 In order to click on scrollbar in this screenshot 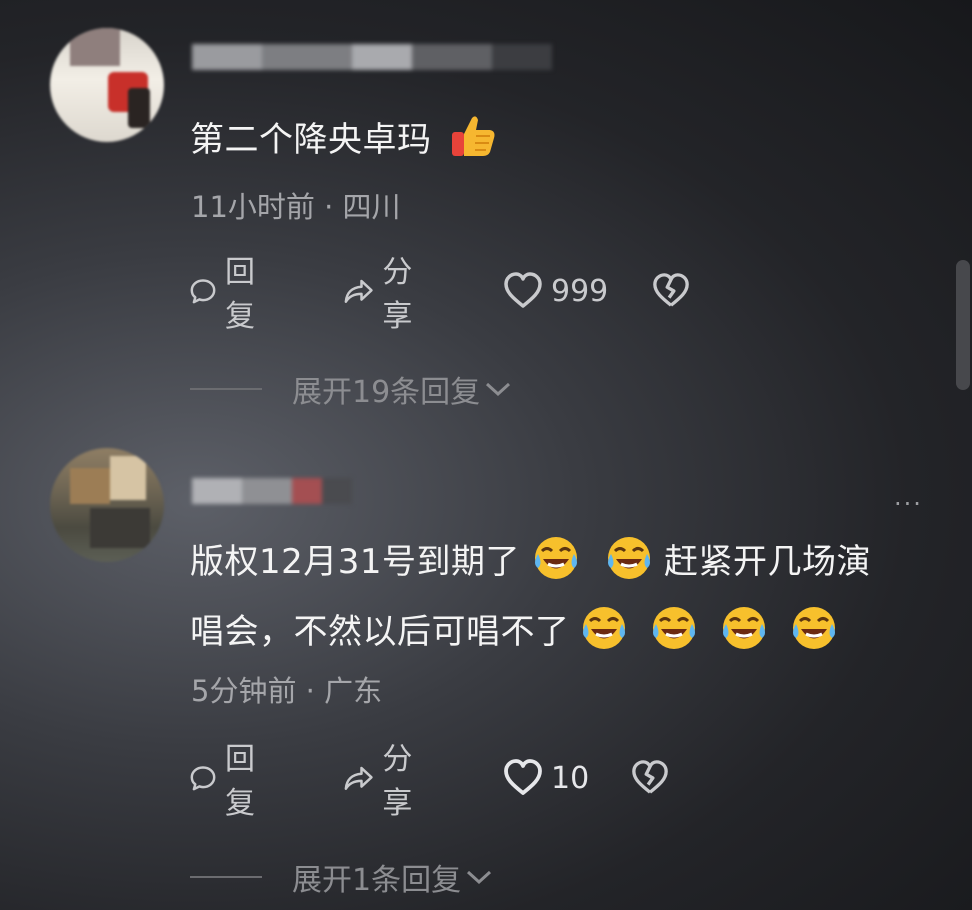, I will do `click(963, 325)`.